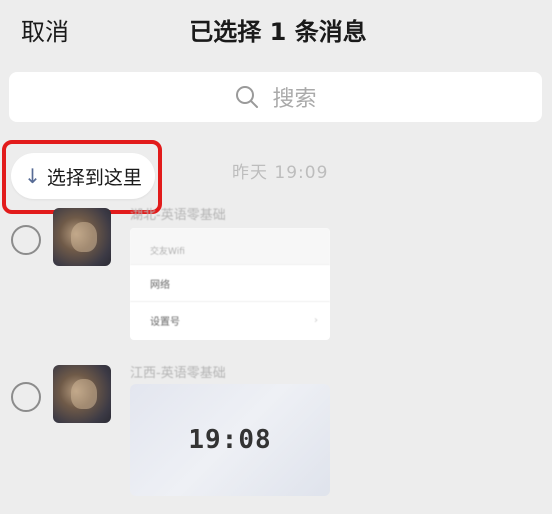 The image size is (552, 514). Describe the element at coordinates (280, 173) in the screenshot. I see `message-timestamp: 昨天 19:09` at that location.